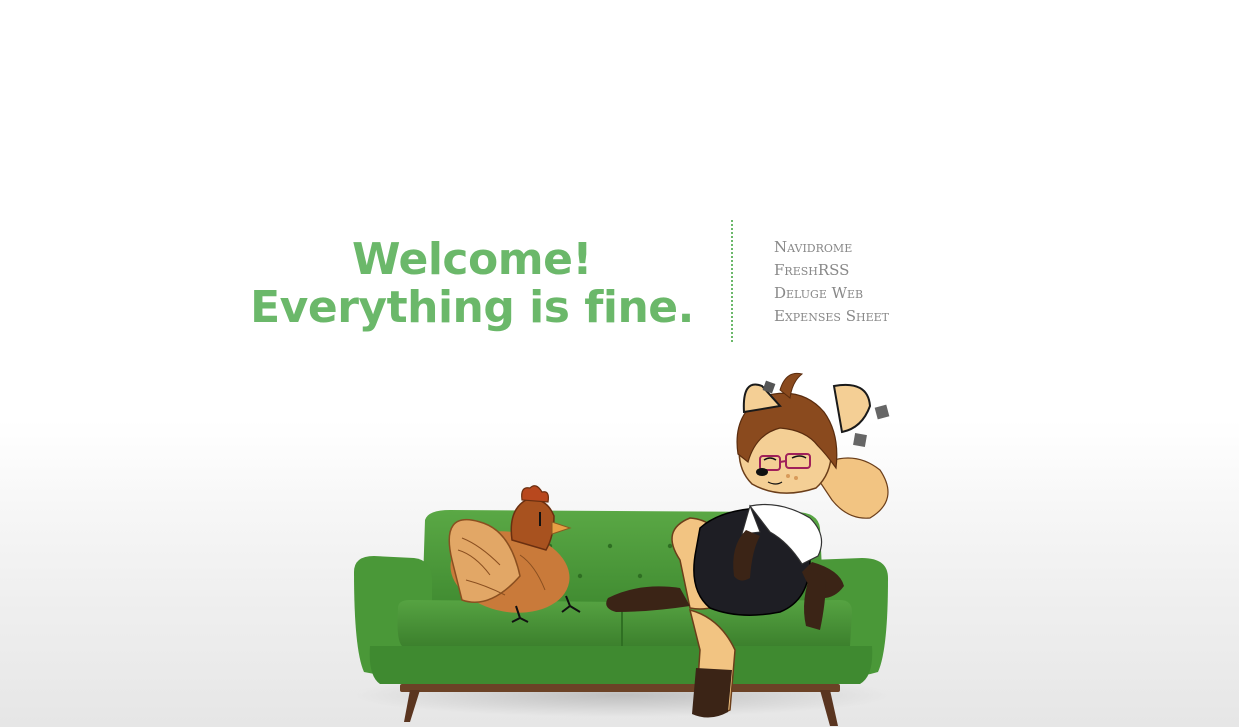 This screenshot has width=1239, height=727. Describe the element at coordinates (831, 293) in the screenshot. I see `link-deluge-web: Deluge Web` at that location.